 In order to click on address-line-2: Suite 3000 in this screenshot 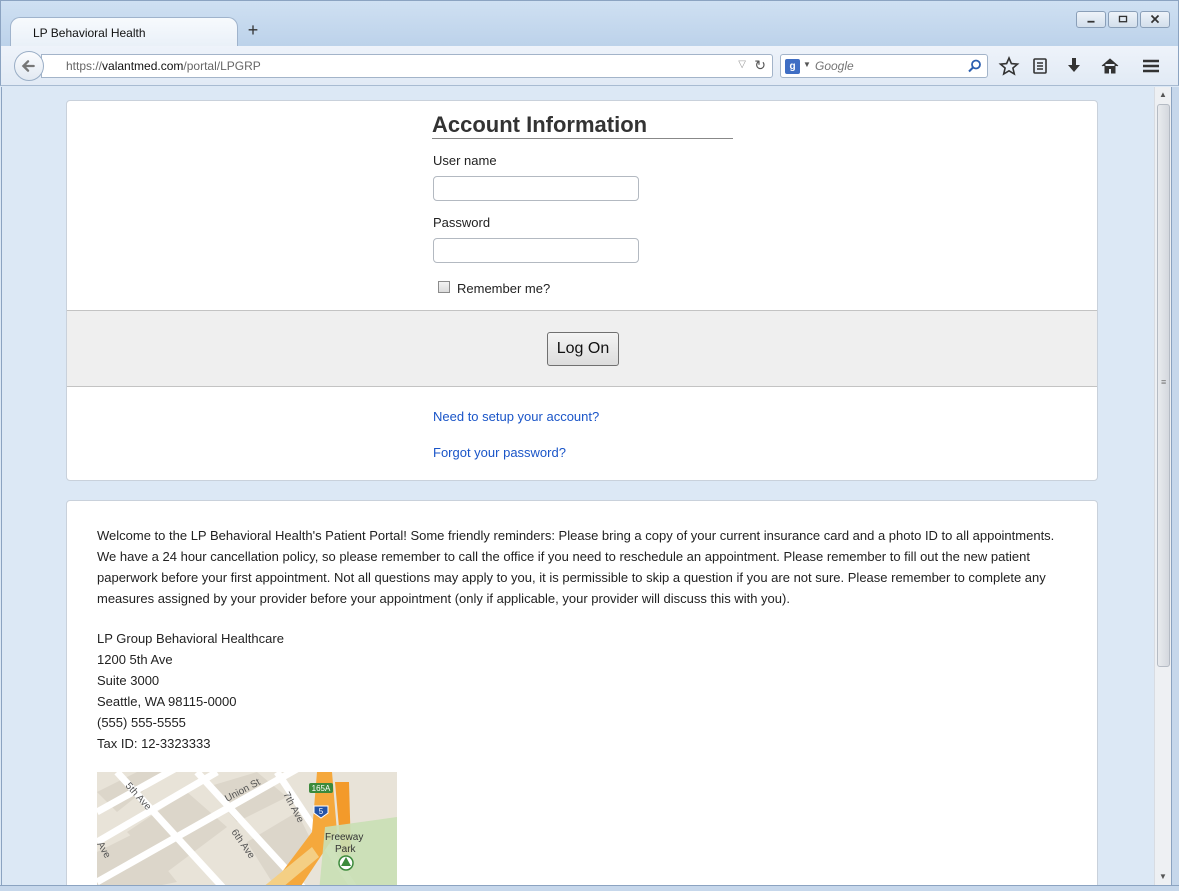, I will do `click(128, 680)`.